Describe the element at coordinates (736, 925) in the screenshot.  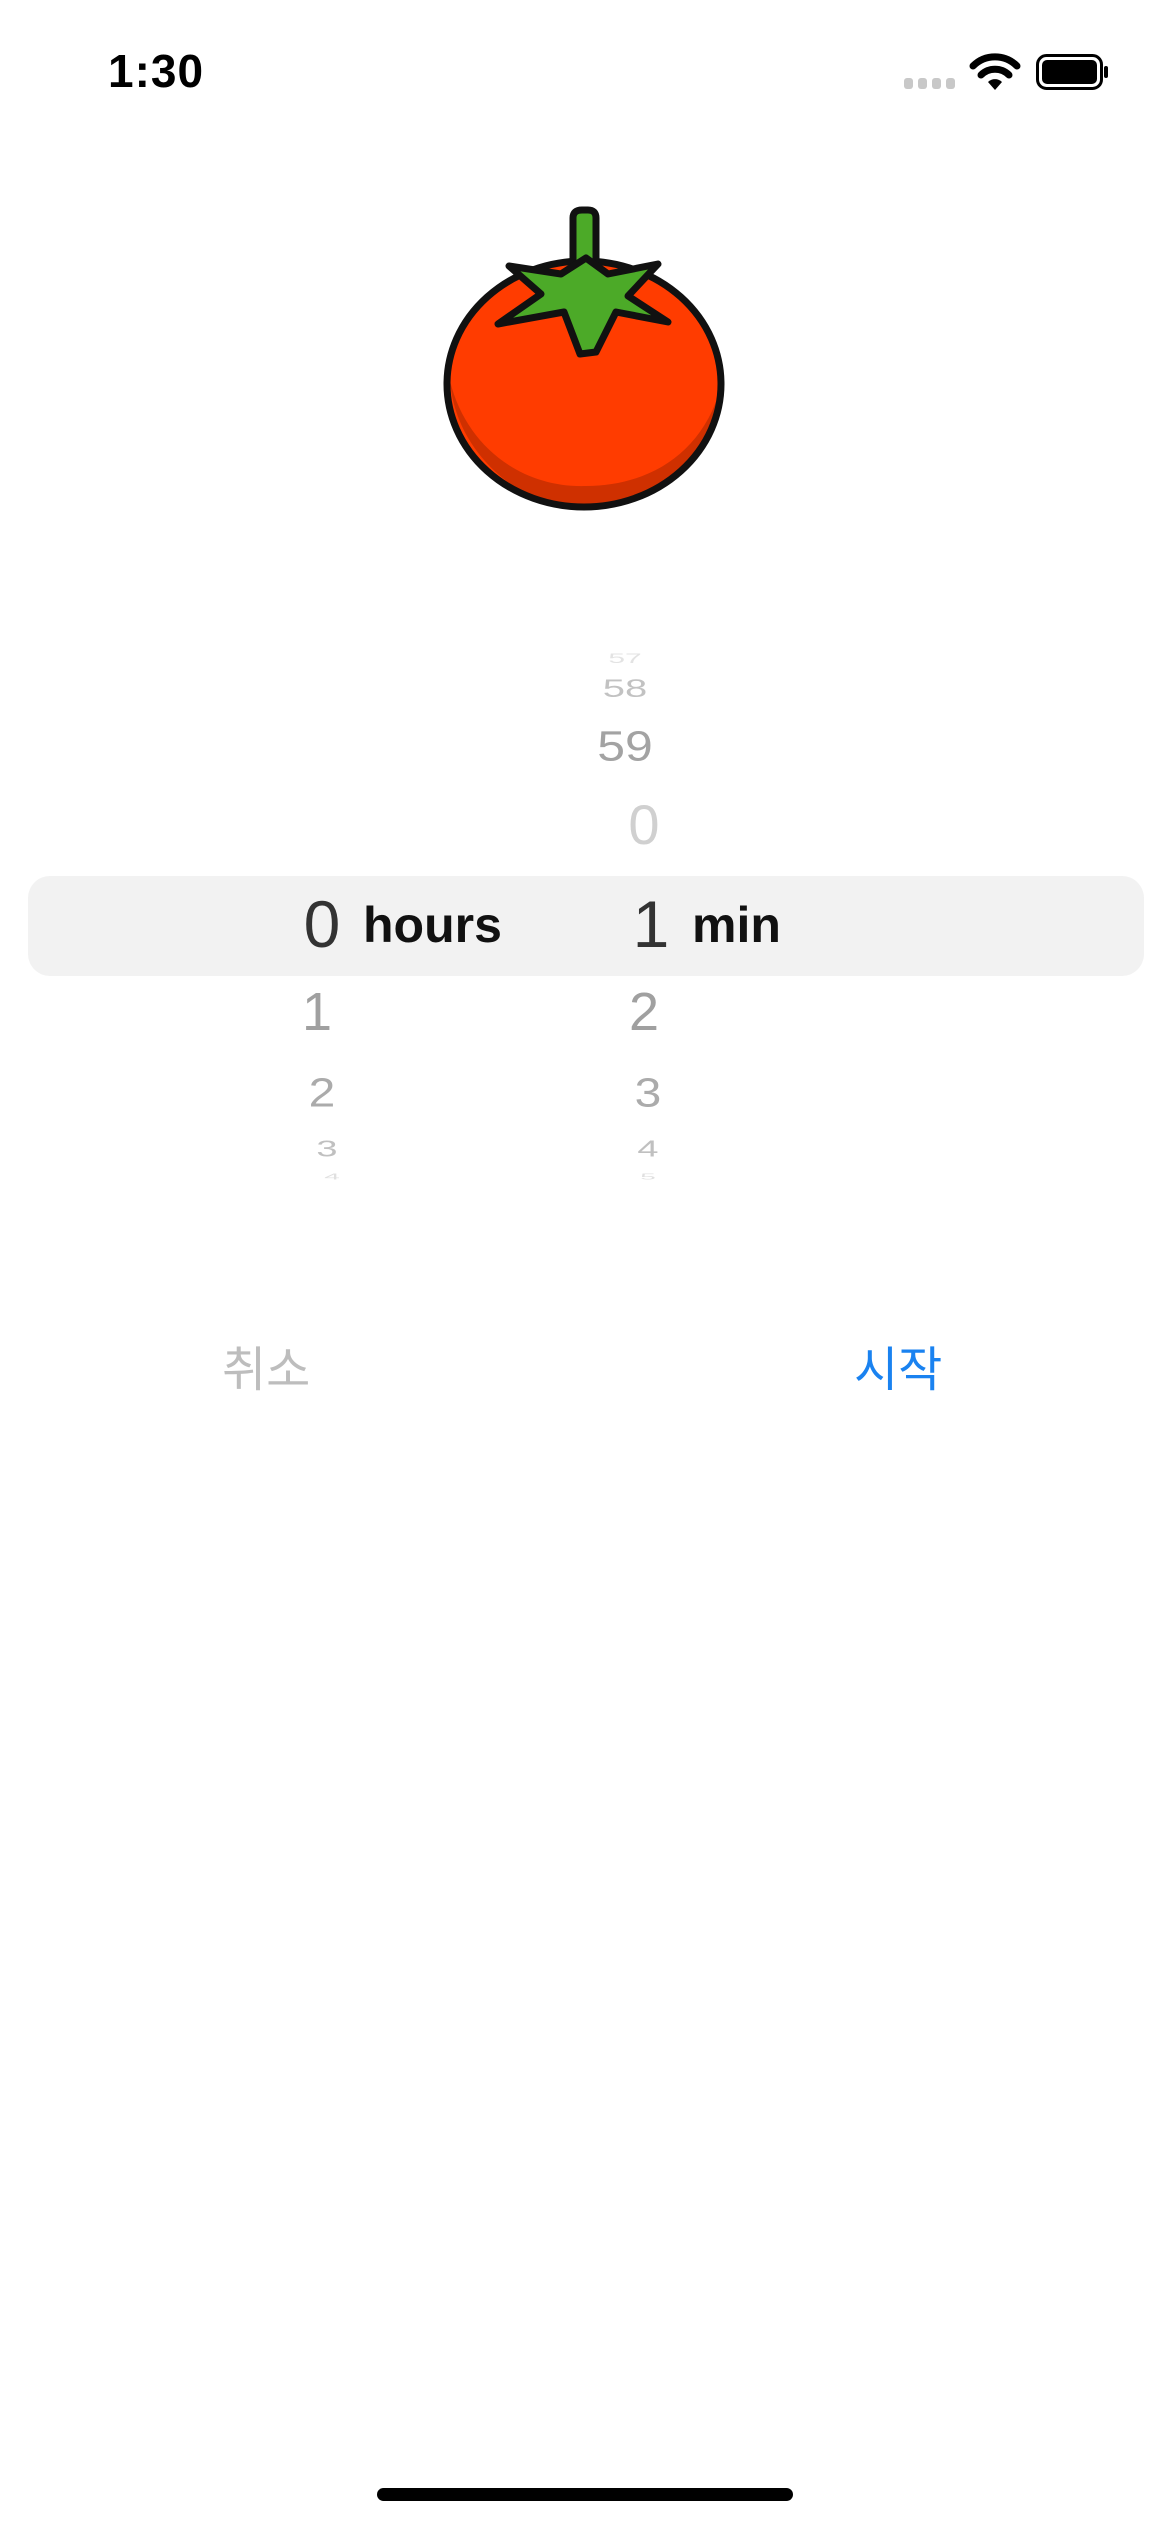
I see `minutes-unit-label: min` at that location.